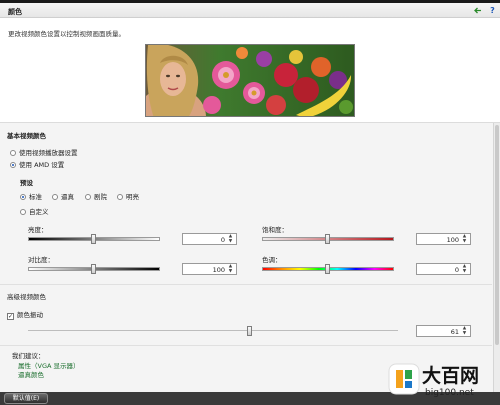 The width and height of the screenshot is (500, 405). I want to click on vibrance-checkbox-row: ✓ 颜色振动, so click(25, 314).